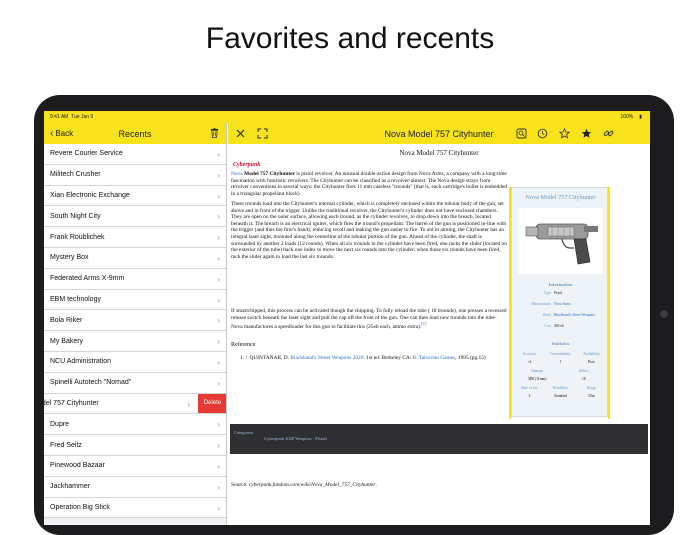  I want to click on recents-item: Spinelli Autotech "Nomad" ›, so click(135, 383).